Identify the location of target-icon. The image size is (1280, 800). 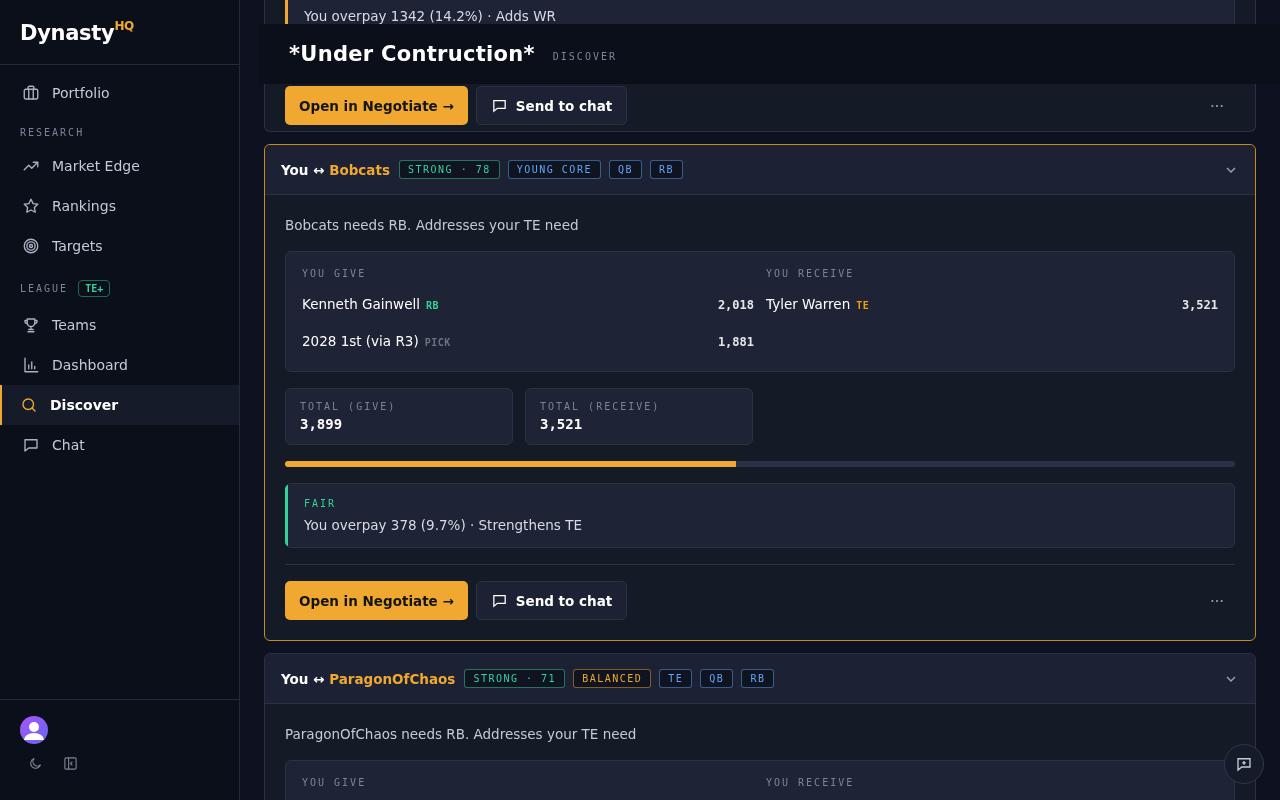
(31, 246).